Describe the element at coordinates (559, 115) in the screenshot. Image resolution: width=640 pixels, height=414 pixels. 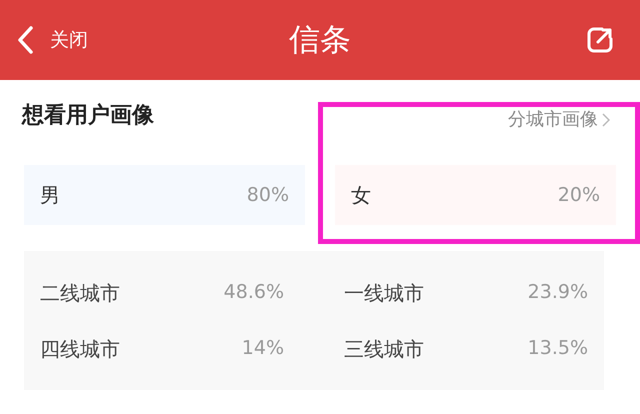
I see `city-portrait-link: 分城市画像` at that location.